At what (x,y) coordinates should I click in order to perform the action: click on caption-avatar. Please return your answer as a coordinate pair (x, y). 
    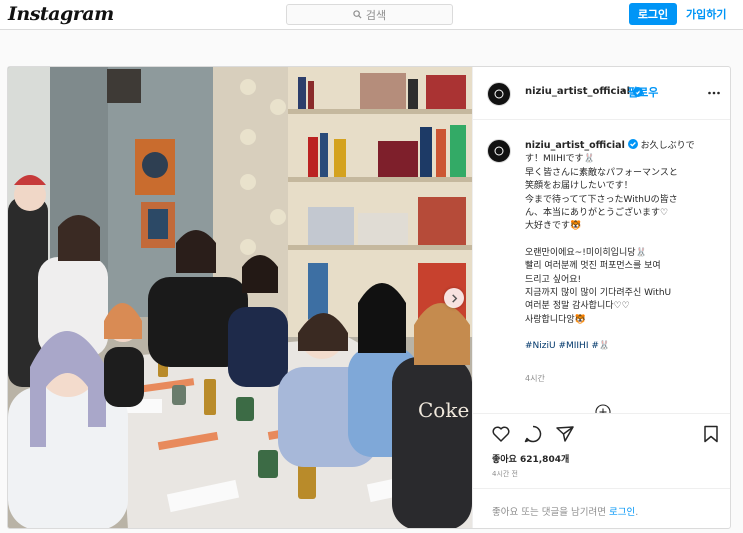
    Looking at the image, I should click on (499, 151).